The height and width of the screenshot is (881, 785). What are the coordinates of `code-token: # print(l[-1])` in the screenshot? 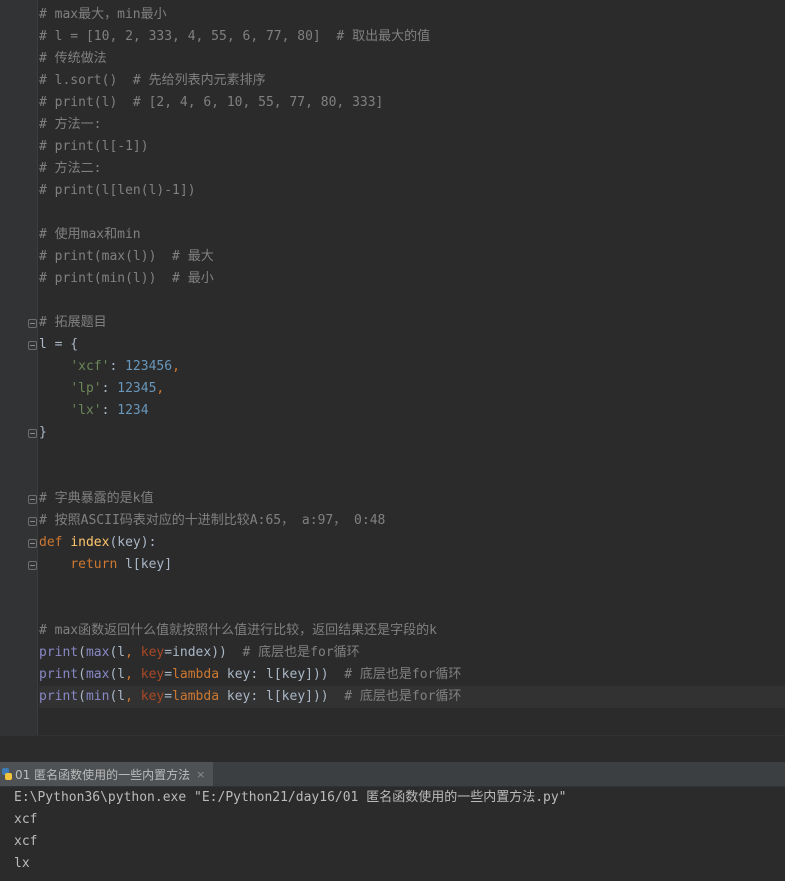 It's located at (94, 146).